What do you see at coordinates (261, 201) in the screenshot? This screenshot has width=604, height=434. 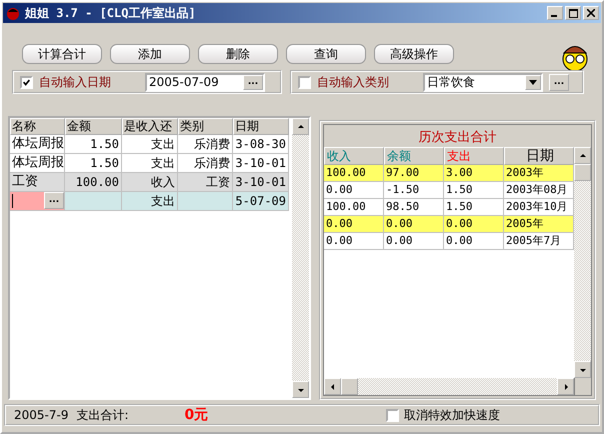 I see `table-cell: 5-07-09` at bounding box center [261, 201].